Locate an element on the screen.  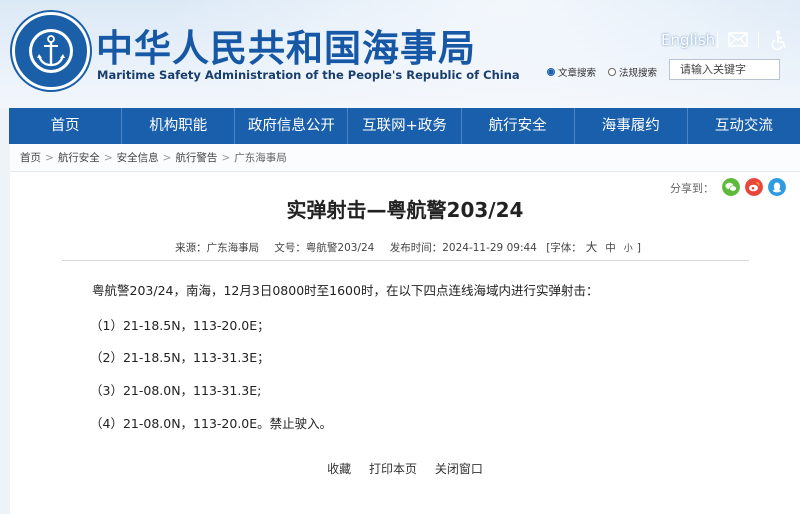
article-source: 来源：广东海事局 is located at coordinates (217, 248).